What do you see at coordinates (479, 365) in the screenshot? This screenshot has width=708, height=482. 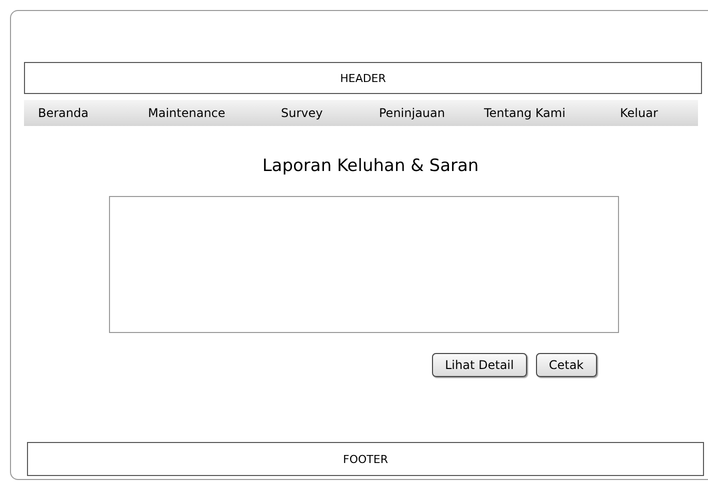 I see `detail-button: Lihat Detail` at bounding box center [479, 365].